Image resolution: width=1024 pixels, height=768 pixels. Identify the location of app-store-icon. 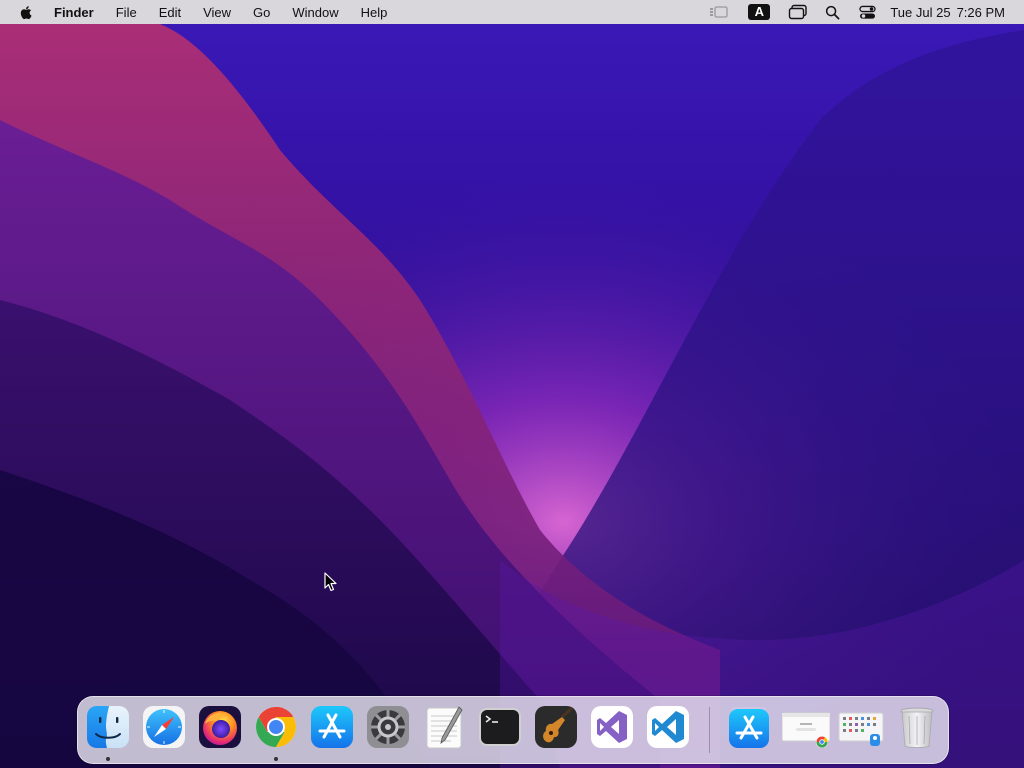
(332, 727).